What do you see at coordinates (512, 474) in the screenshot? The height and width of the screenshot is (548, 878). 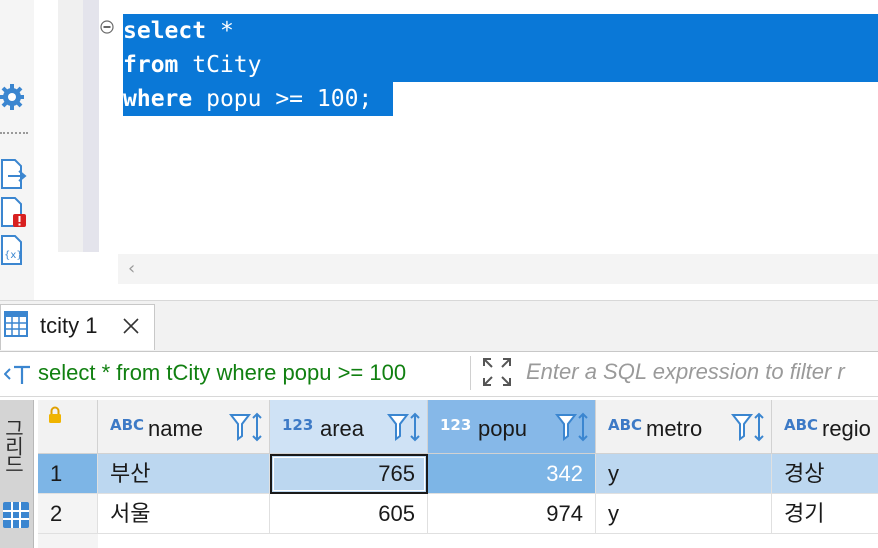 I see `popu-cell: 342` at bounding box center [512, 474].